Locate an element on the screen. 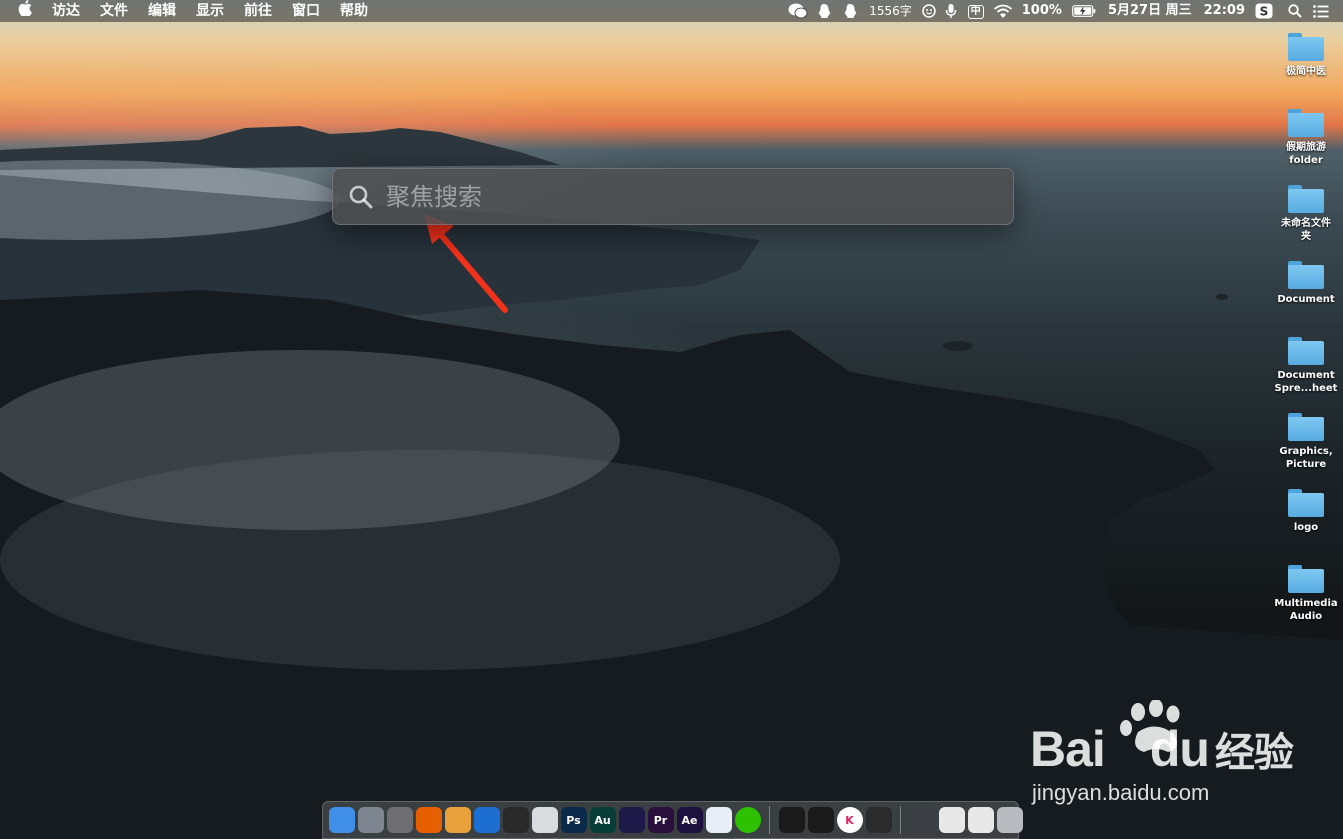  qq-alt-icon is located at coordinates (820, 820).